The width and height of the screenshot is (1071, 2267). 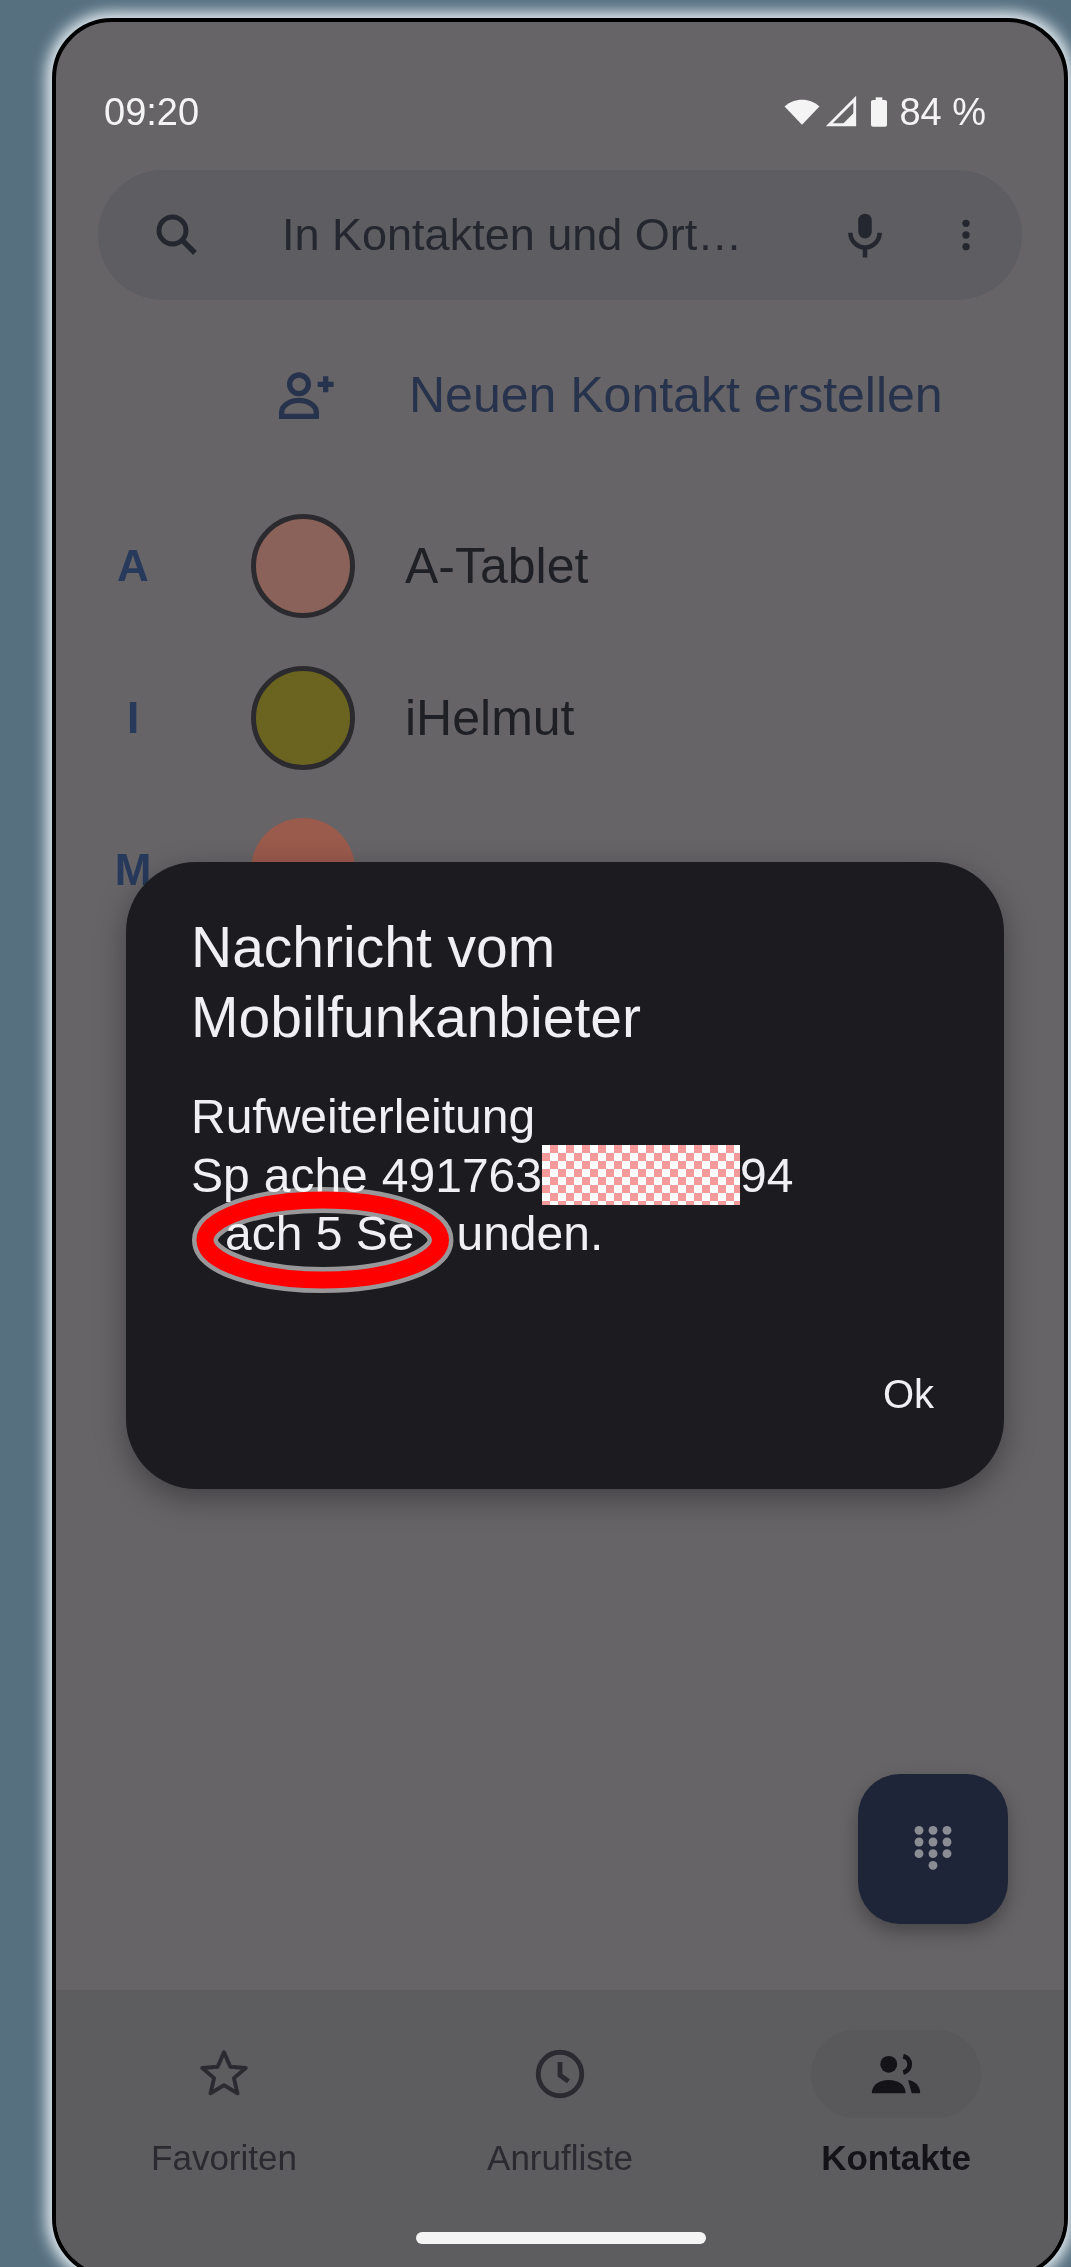 What do you see at coordinates (908, 1394) in the screenshot?
I see `ok-button: Ok` at bounding box center [908, 1394].